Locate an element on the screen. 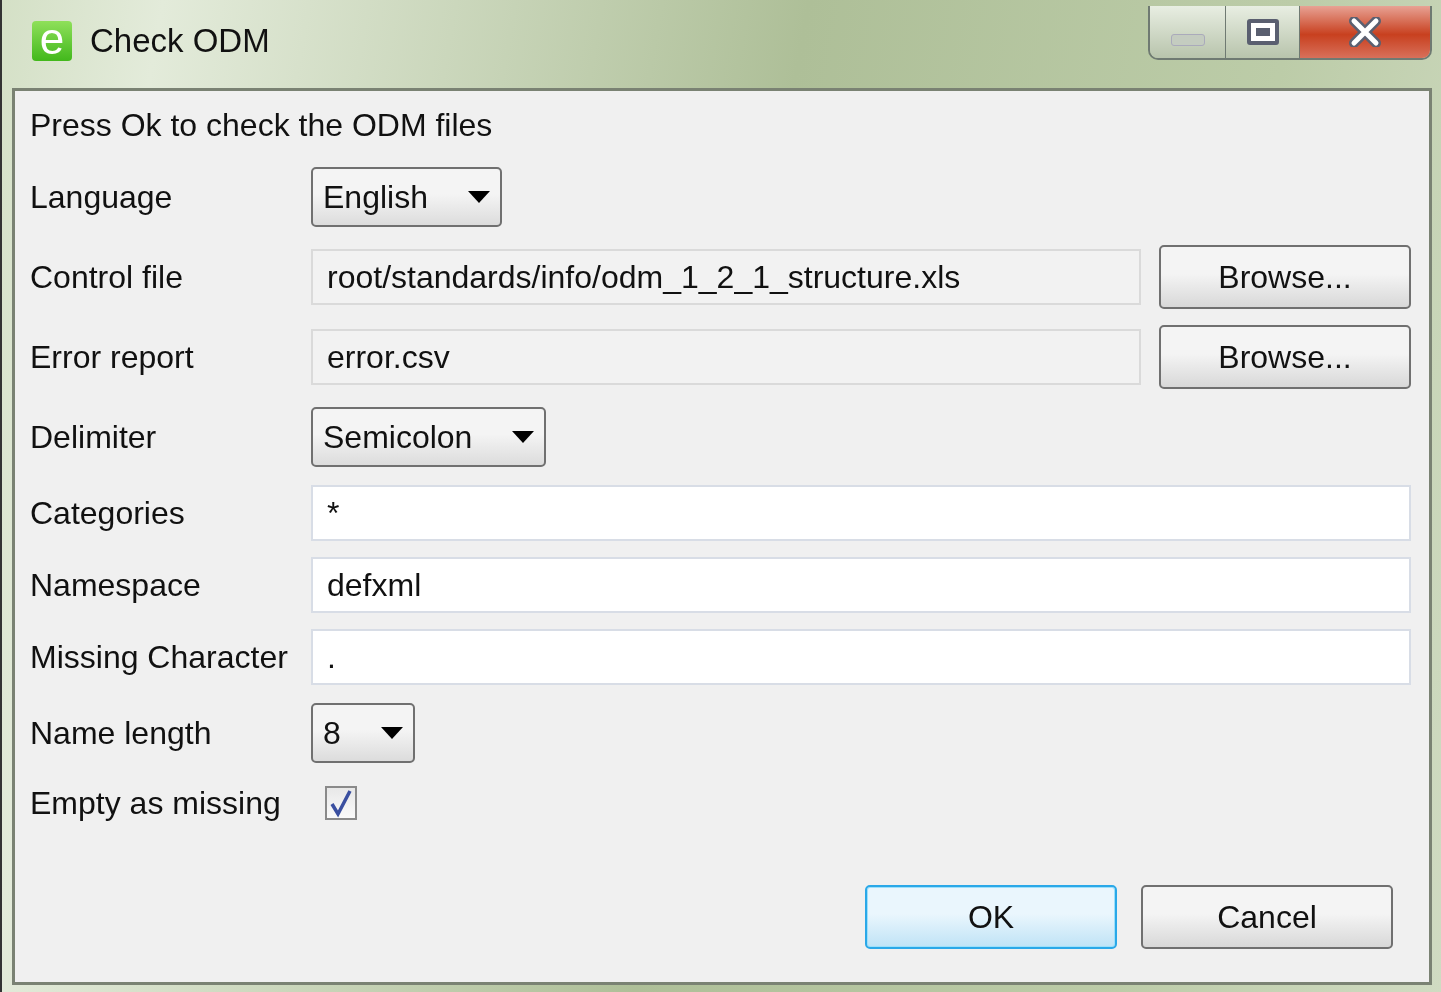 The image size is (1441, 992). field-label: Empty as missing is located at coordinates (156, 803).